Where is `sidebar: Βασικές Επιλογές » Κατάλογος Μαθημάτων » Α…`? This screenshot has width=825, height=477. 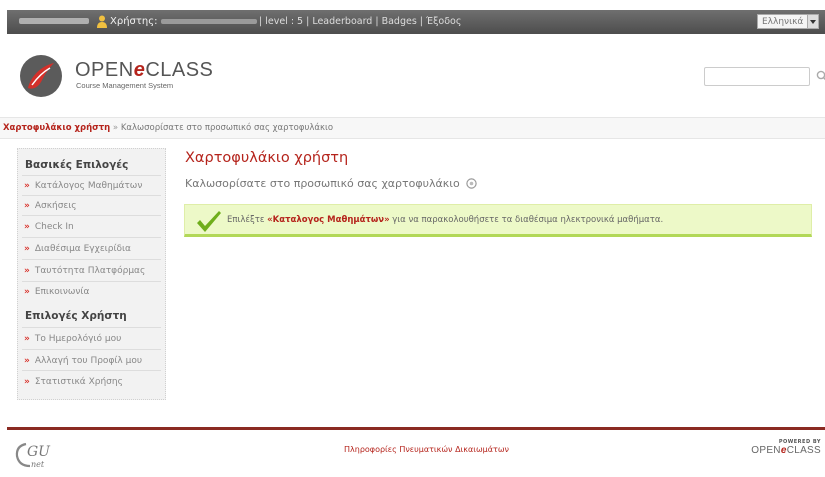 sidebar: Βασικές Επιλογές » Κατάλογος Μαθημάτων » Α… is located at coordinates (91, 274).